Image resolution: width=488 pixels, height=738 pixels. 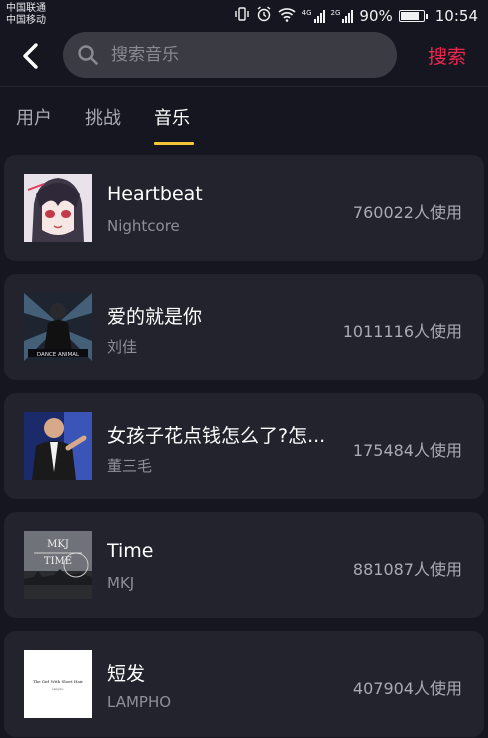 What do you see at coordinates (407, 212) in the screenshot?
I see `usage-count: 760022人使用` at bounding box center [407, 212].